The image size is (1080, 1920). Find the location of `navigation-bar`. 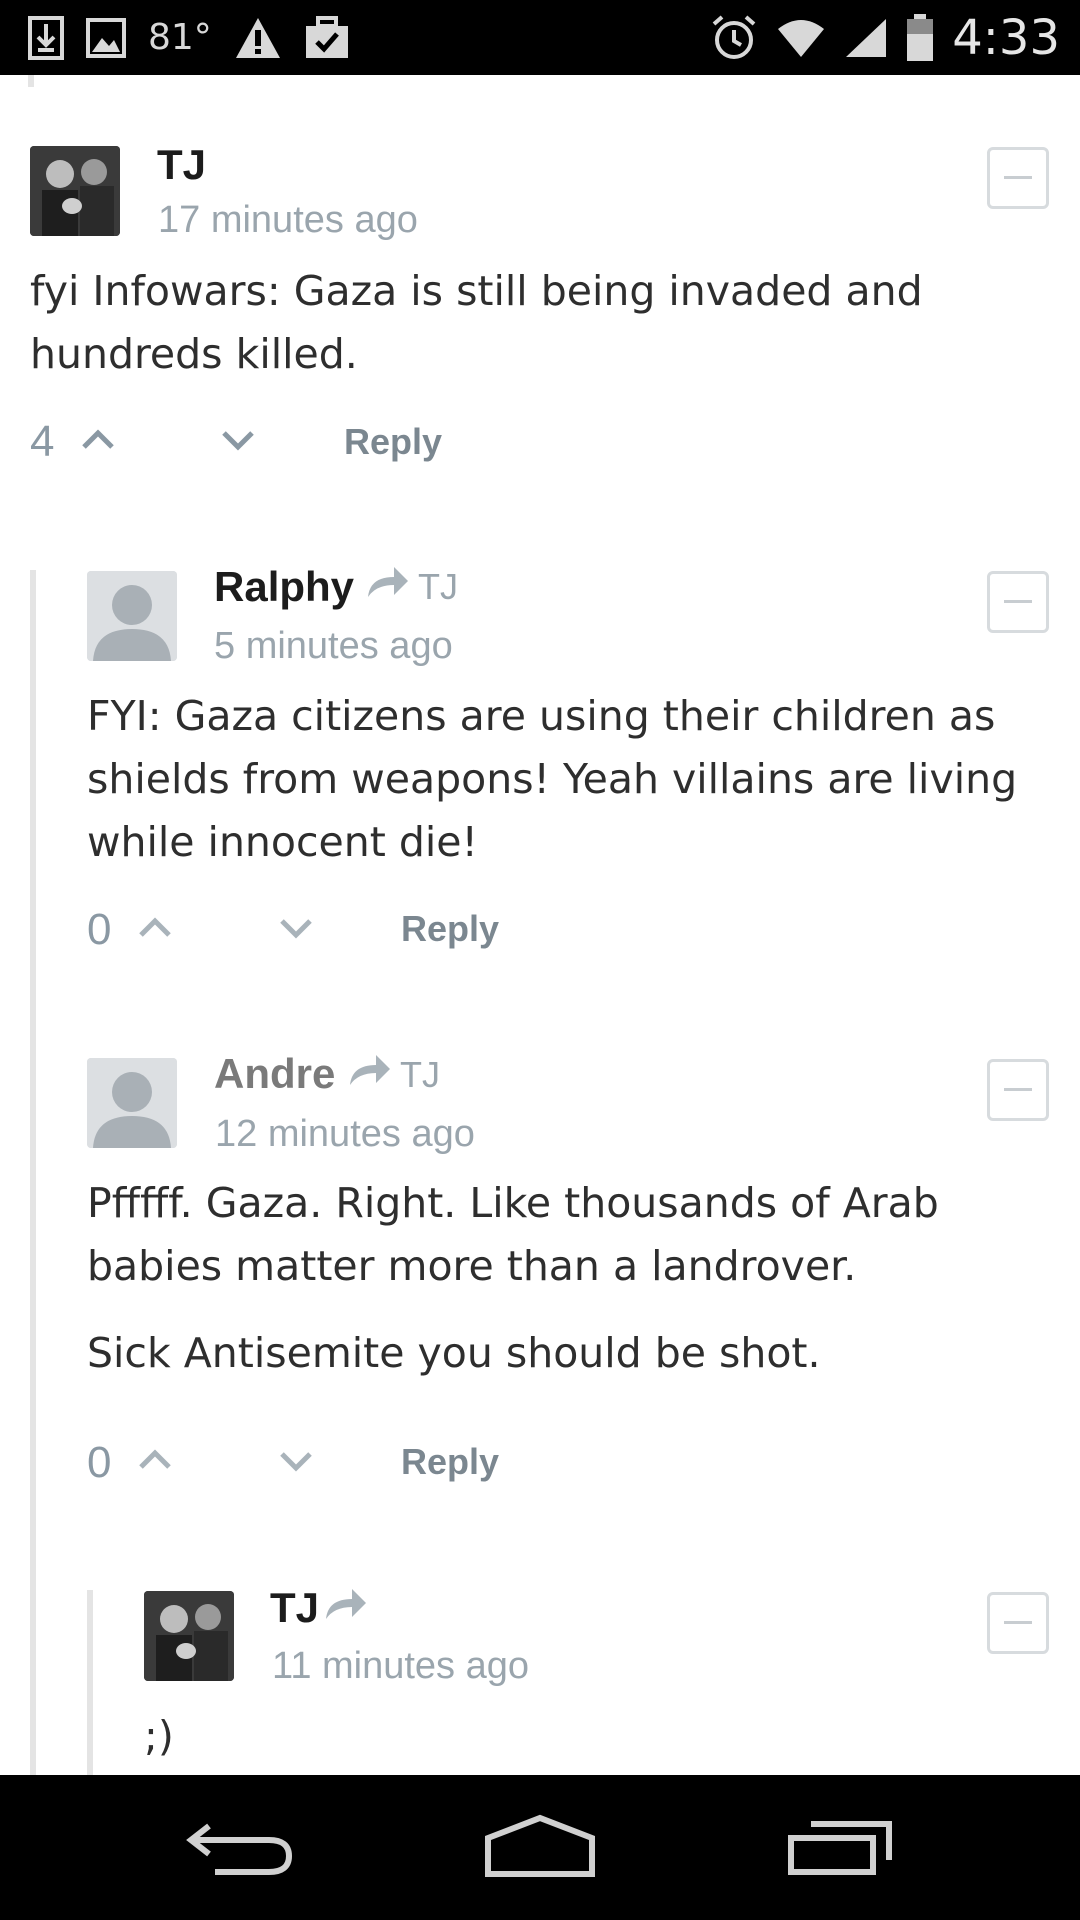

navigation-bar is located at coordinates (540, 1847).